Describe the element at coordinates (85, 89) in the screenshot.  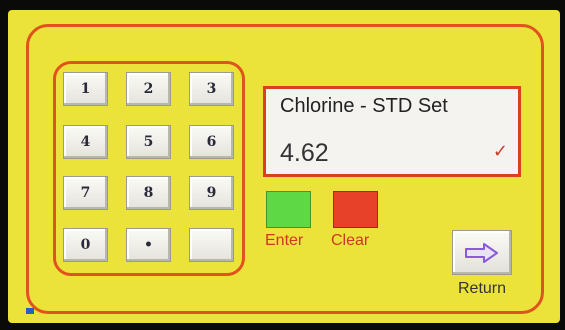
I see `key-1: 1` at that location.